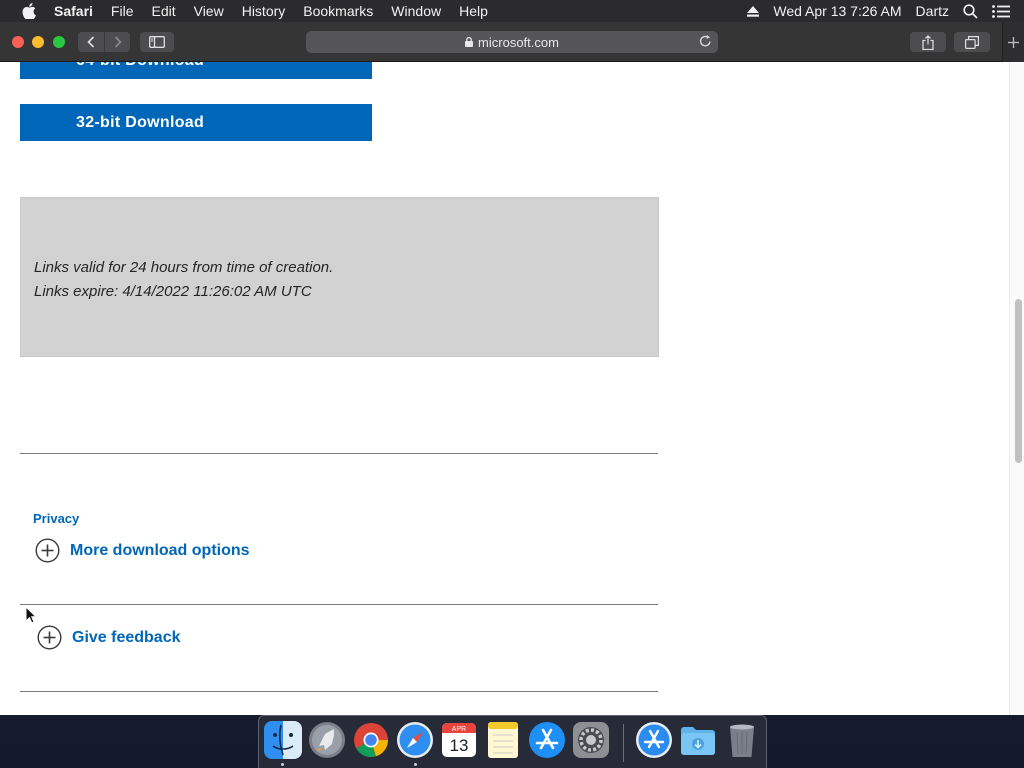 The width and height of the screenshot is (1024, 768). Describe the element at coordinates (1018, 381) in the screenshot. I see `scrollbar-thumb` at that location.